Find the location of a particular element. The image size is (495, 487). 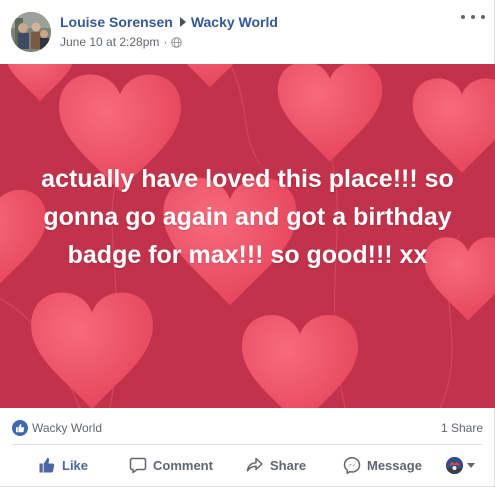

messenger-icon is located at coordinates (352, 465).